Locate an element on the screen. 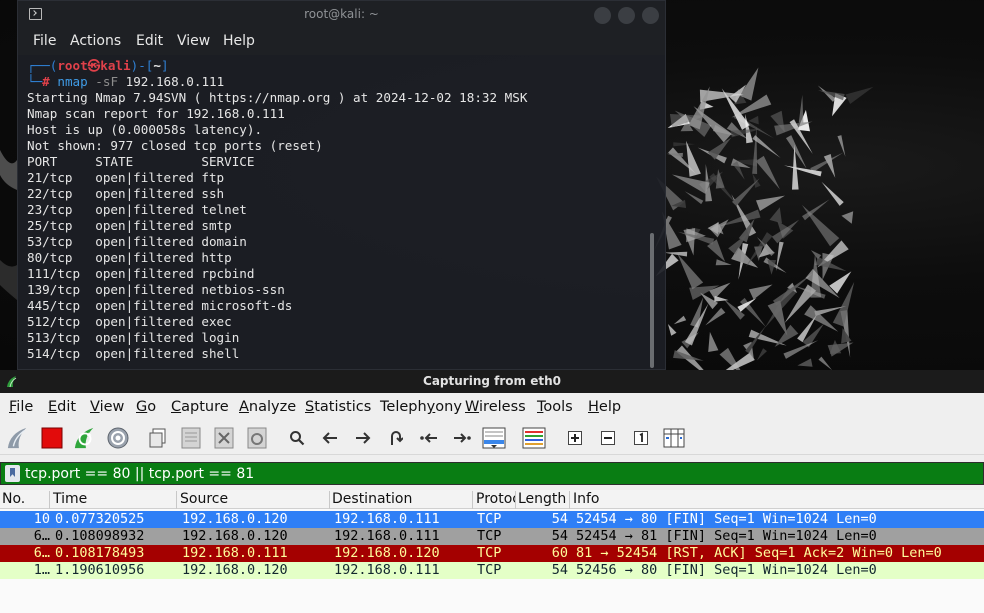 This screenshot has height=613, width=984. terminal-output-line: Host is up (0.000058s latency). is located at coordinates (145, 129).